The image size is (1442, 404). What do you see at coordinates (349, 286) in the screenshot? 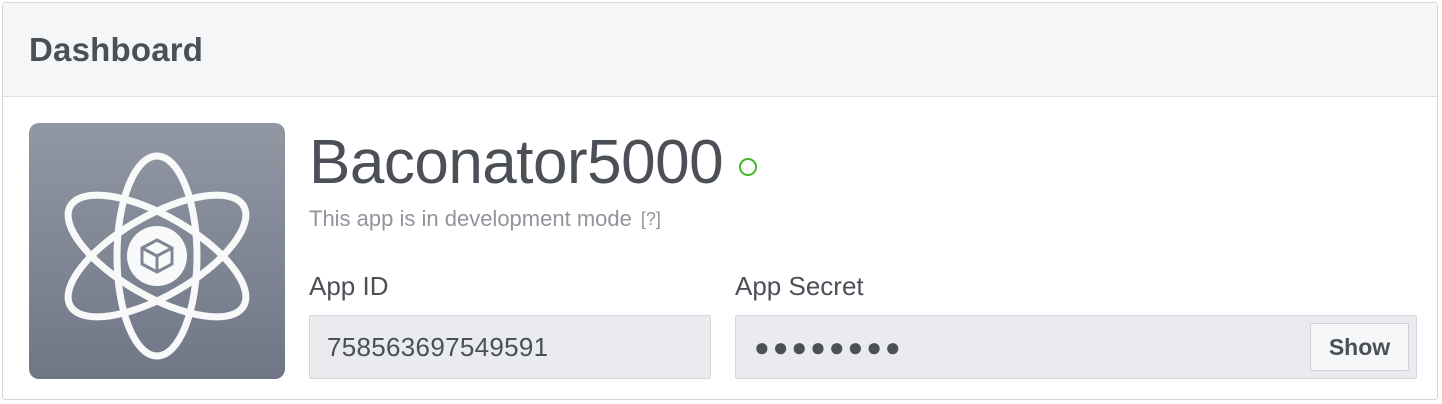
I see `app-id-label: App ID` at bounding box center [349, 286].